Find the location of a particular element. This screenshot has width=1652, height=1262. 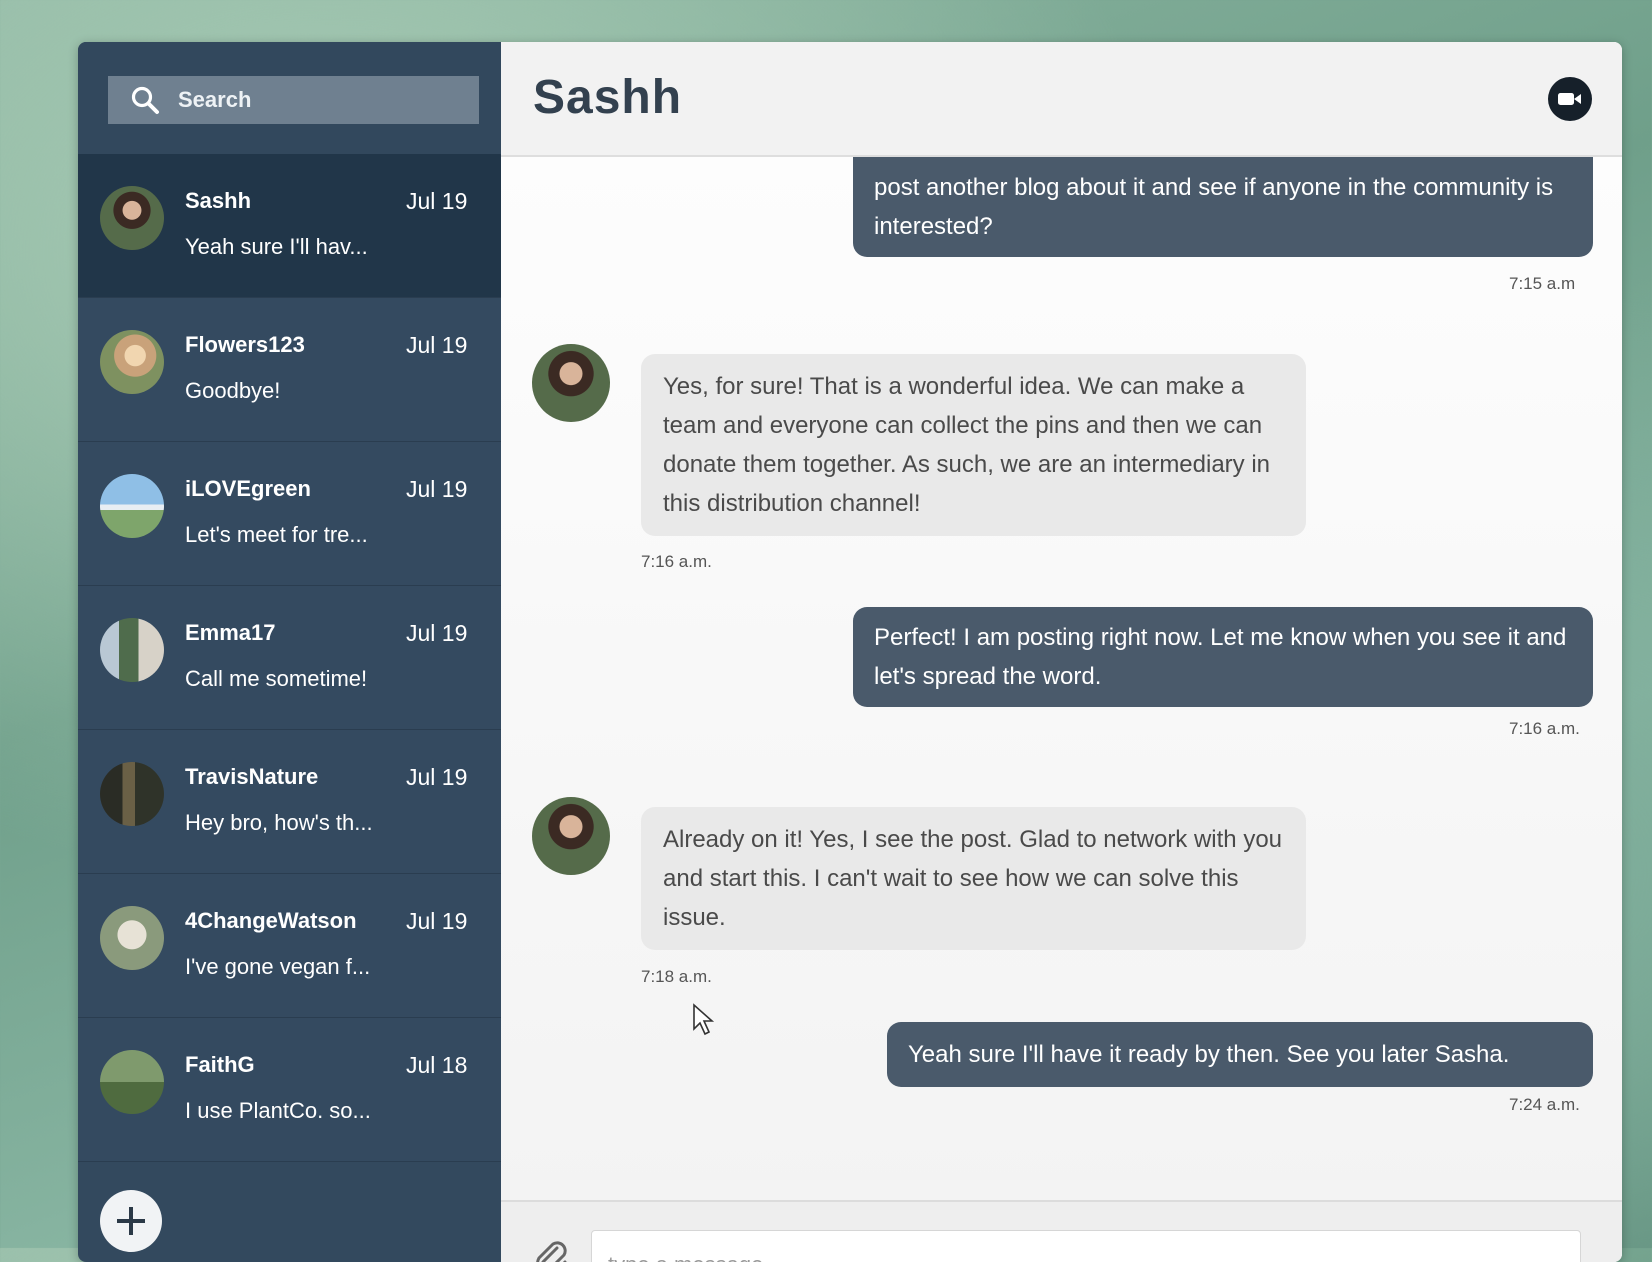

message-timestamp: 7:15 a.m is located at coordinates (1542, 283).